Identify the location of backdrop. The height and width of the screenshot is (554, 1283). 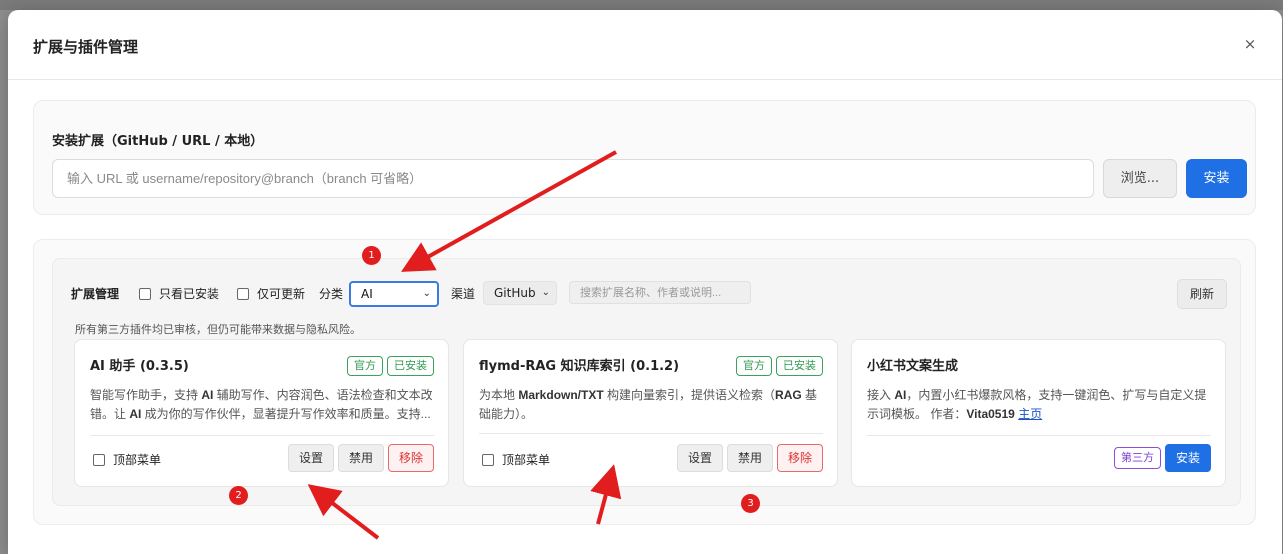
(641, 5).